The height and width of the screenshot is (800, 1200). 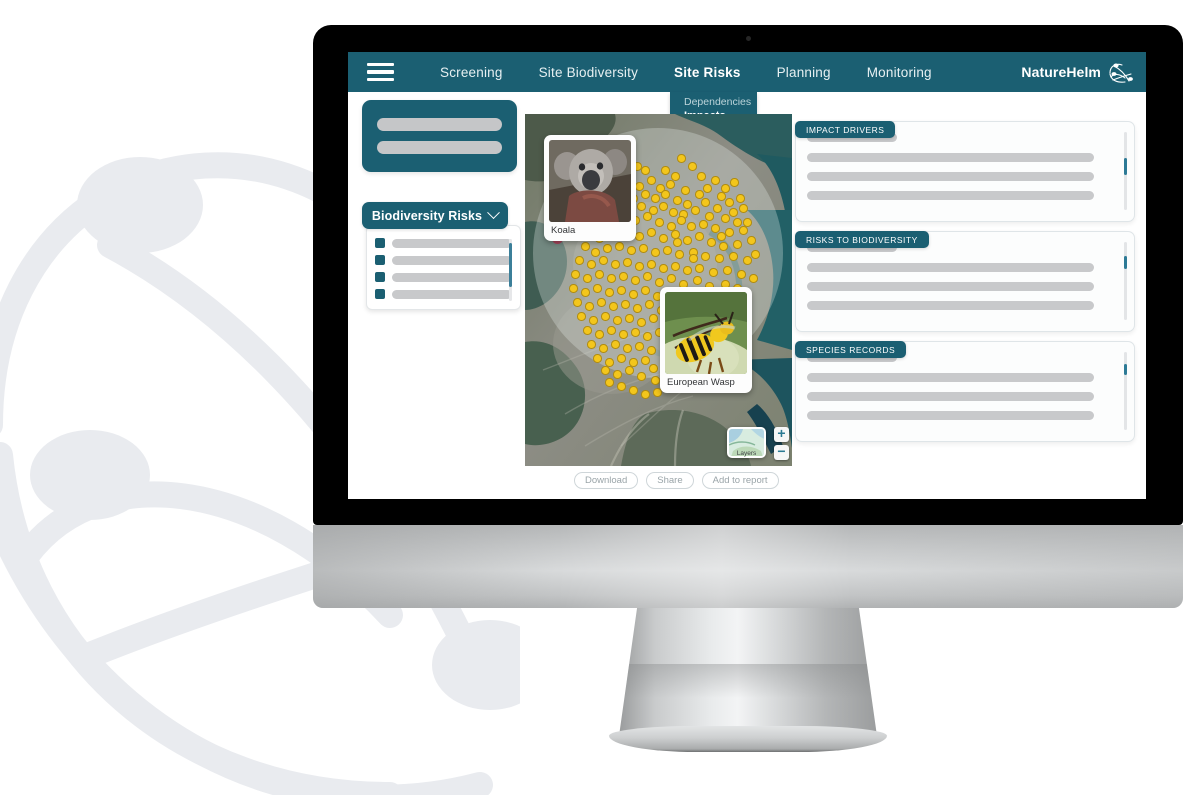 I want to click on map-layers-button: Layers, so click(x=746, y=442).